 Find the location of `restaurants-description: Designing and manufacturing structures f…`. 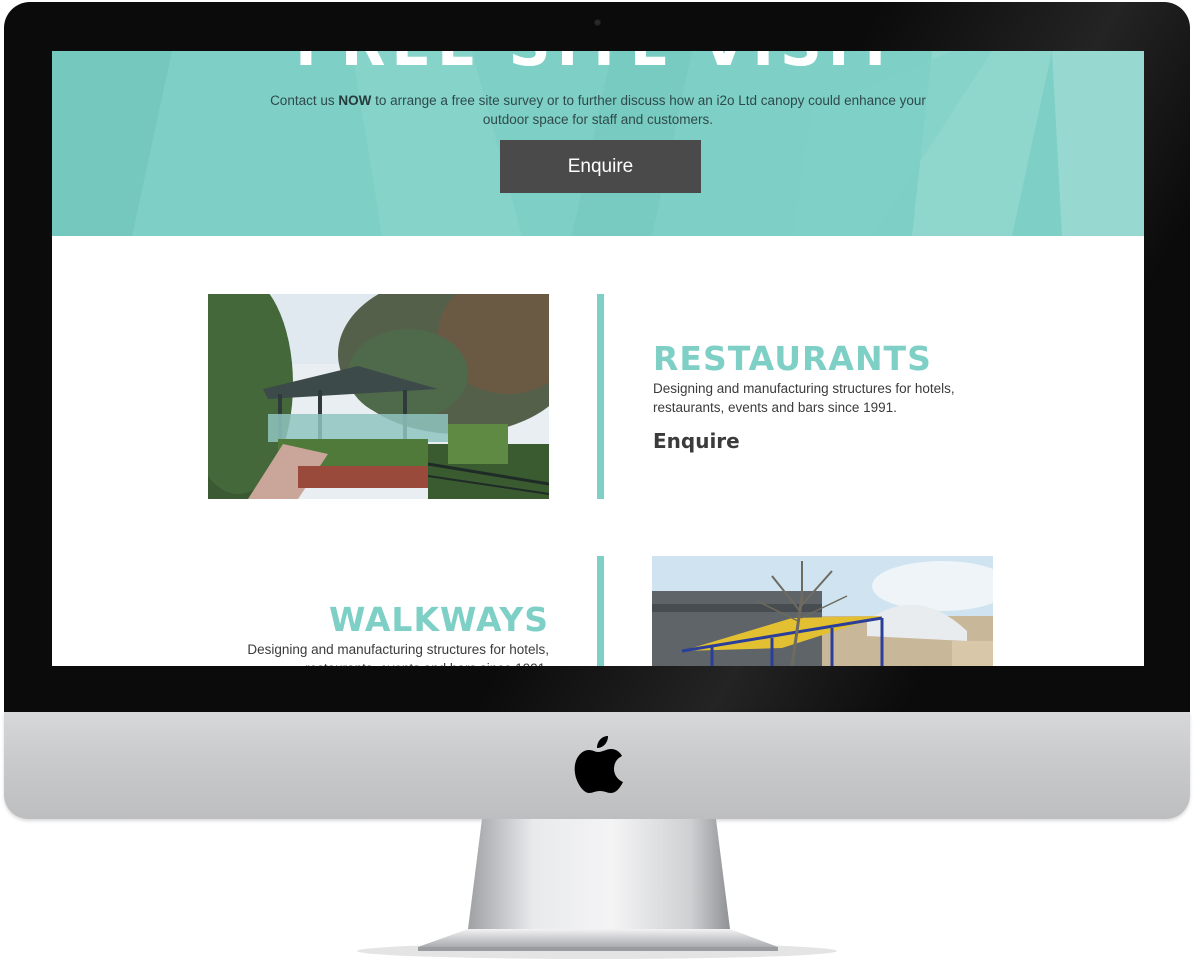

restaurants-description: Designing and manufacturing structures f… is located at coordinates (804, 398).